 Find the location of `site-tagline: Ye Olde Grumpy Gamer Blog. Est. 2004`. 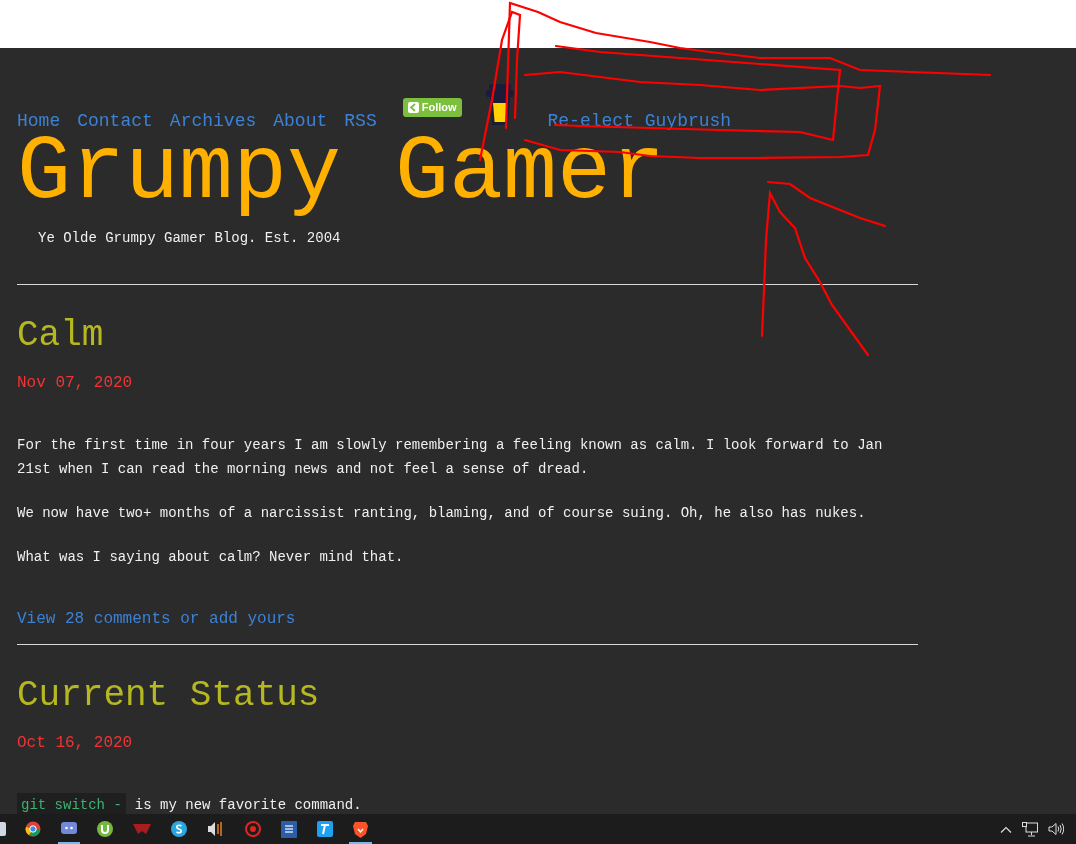

site-tagline: Ye Olde Grumpy Gamer Blog. Est. 2004 is located at coordinates (189, 238).